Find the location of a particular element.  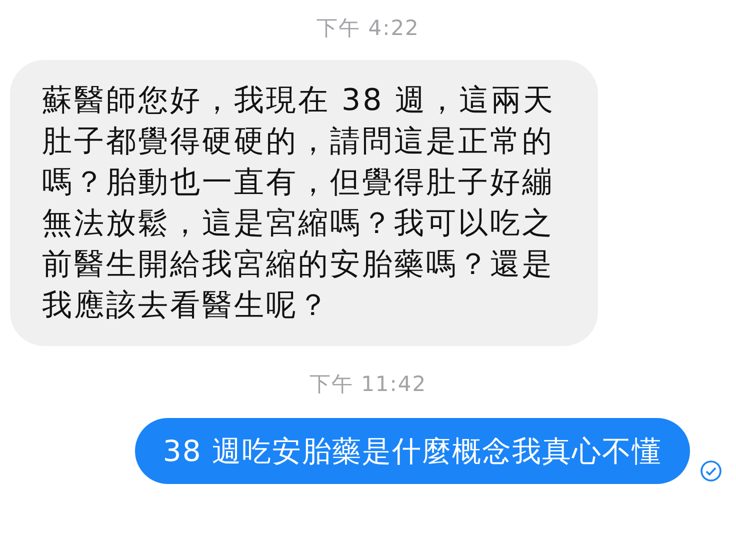

outgoing-message: 38 週吃安胎藥是什麼概念我真心不懂 is located at coordinates (412, 451).